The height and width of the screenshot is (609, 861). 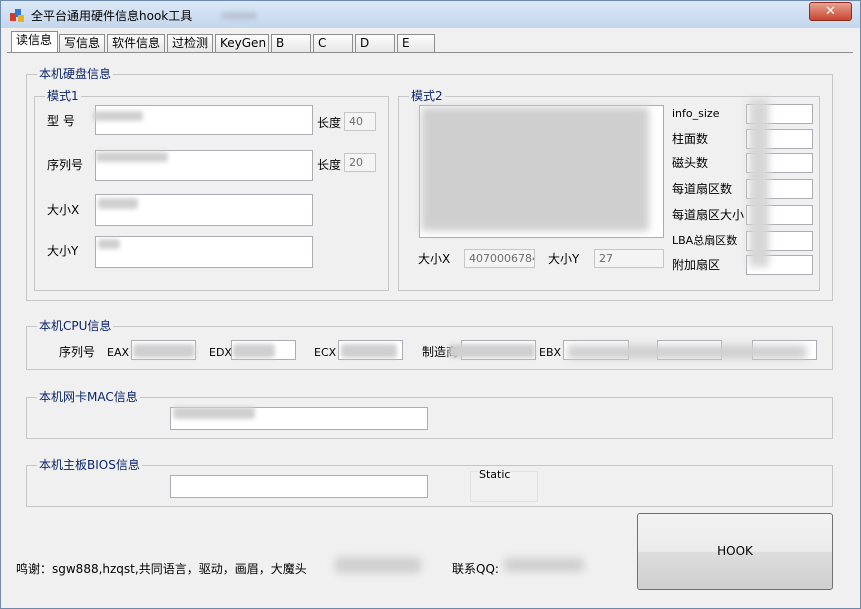 What do you see at coordinates (254, 351) in the screenshot?
I see `redacted-cpu-edx` at bounding box center [254, 351].